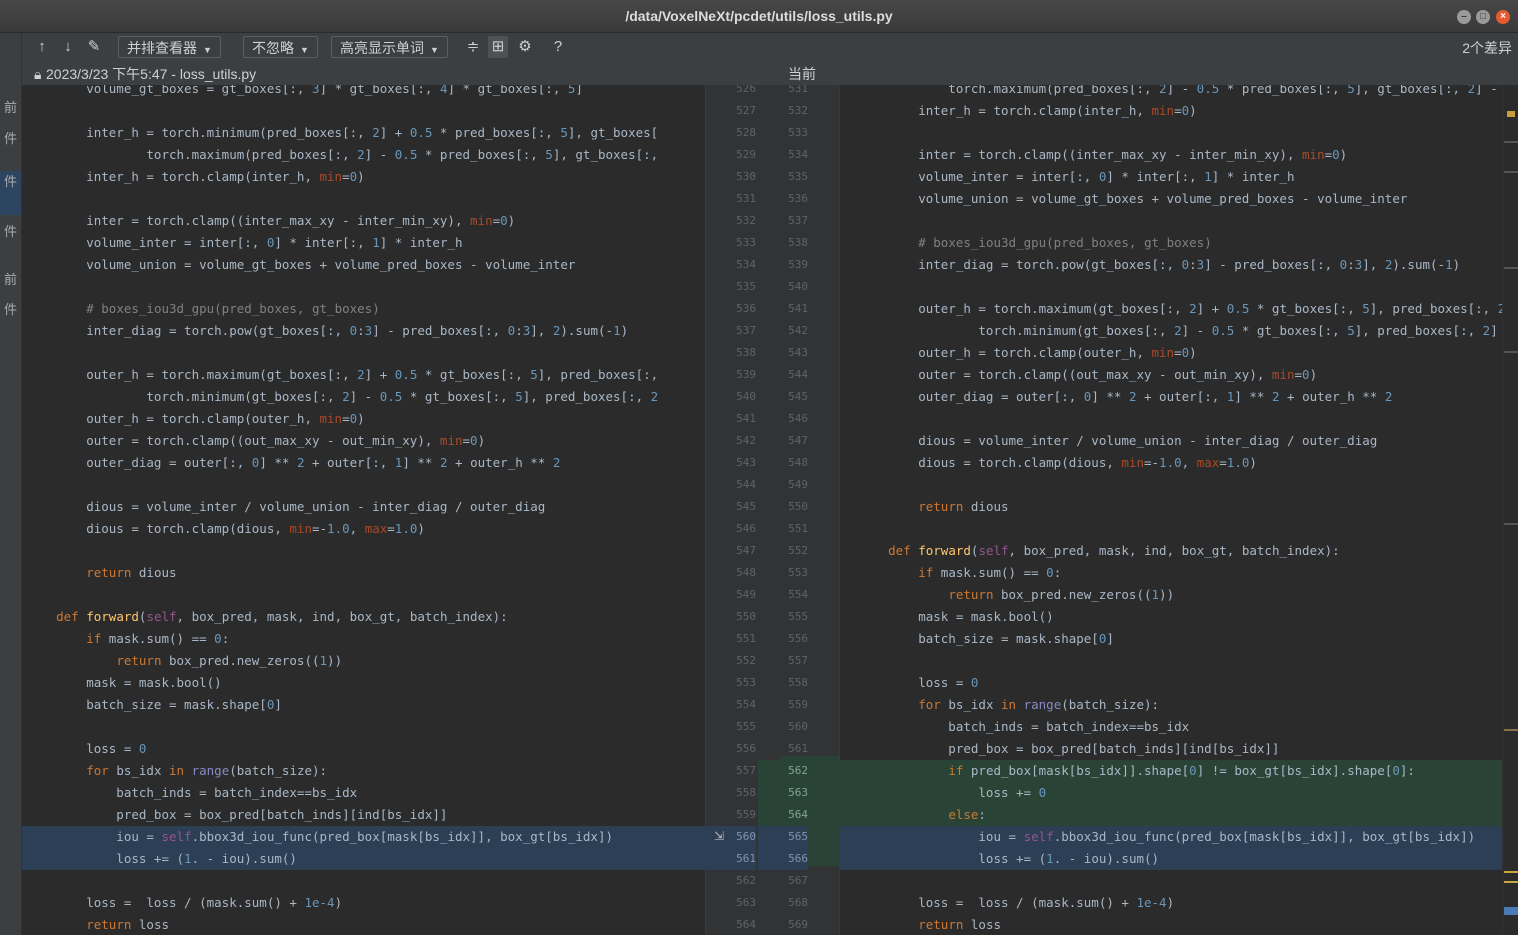 This screenshot has height=935, width=1518. Describe the element at coordinates (1171, 617) in the screenshot. I see `right-code-line: mask = mask.bool()` at that location.